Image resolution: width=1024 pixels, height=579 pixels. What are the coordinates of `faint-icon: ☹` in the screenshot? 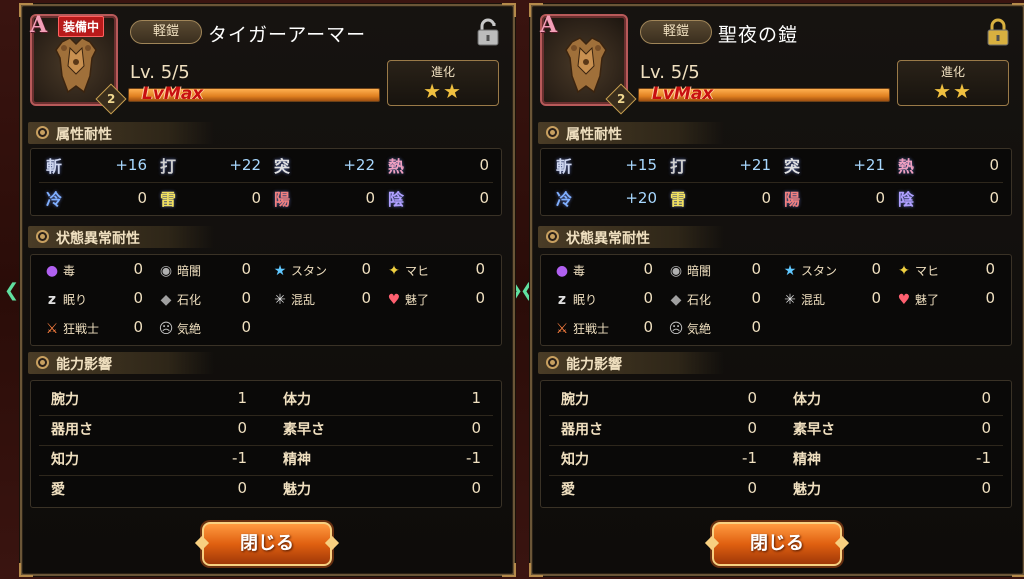 It's located at (676, 329).